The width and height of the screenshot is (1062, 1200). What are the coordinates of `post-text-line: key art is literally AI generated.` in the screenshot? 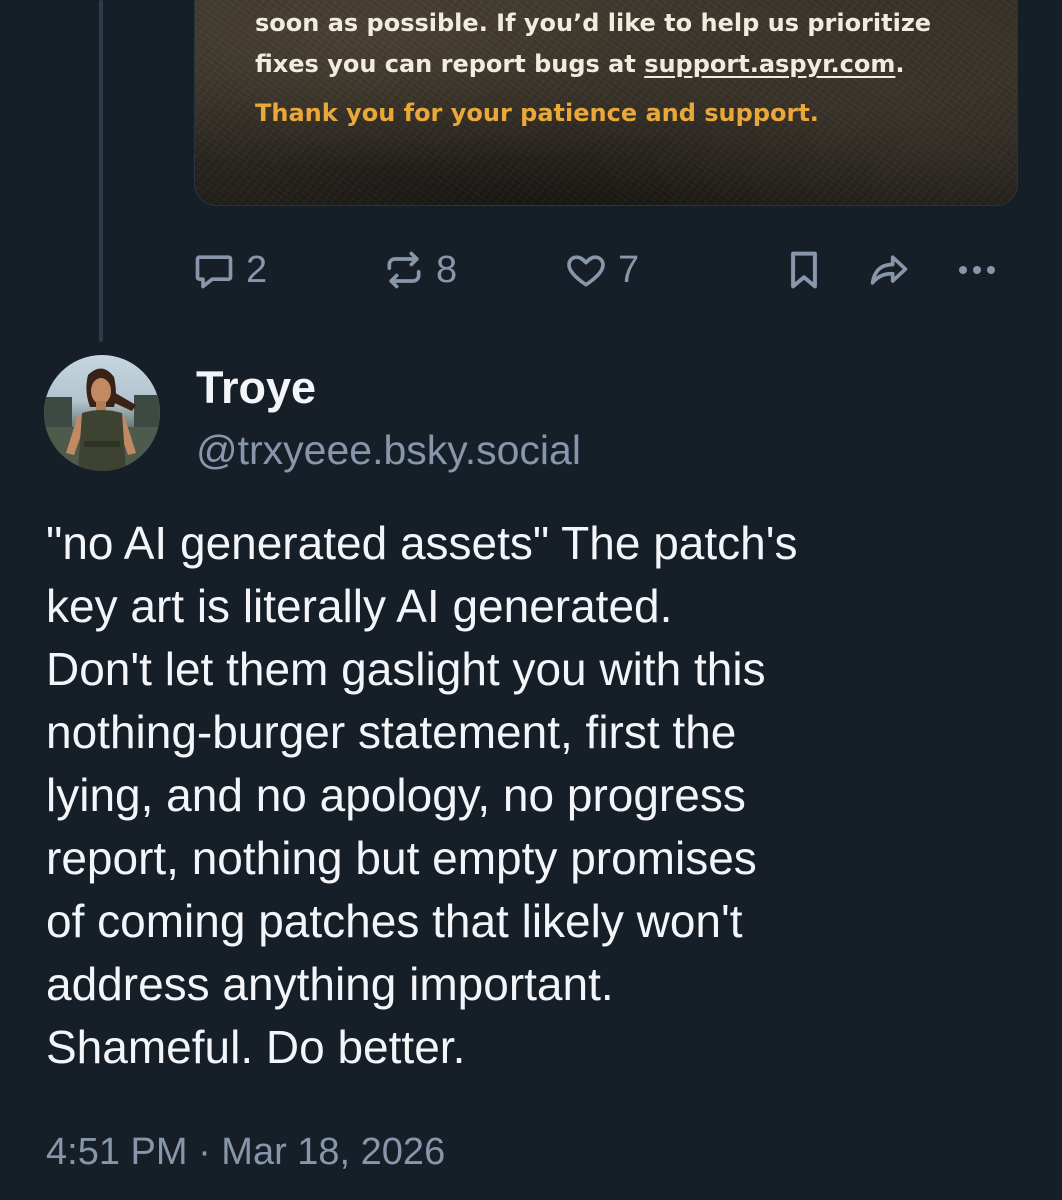 It's located at (359, 606).